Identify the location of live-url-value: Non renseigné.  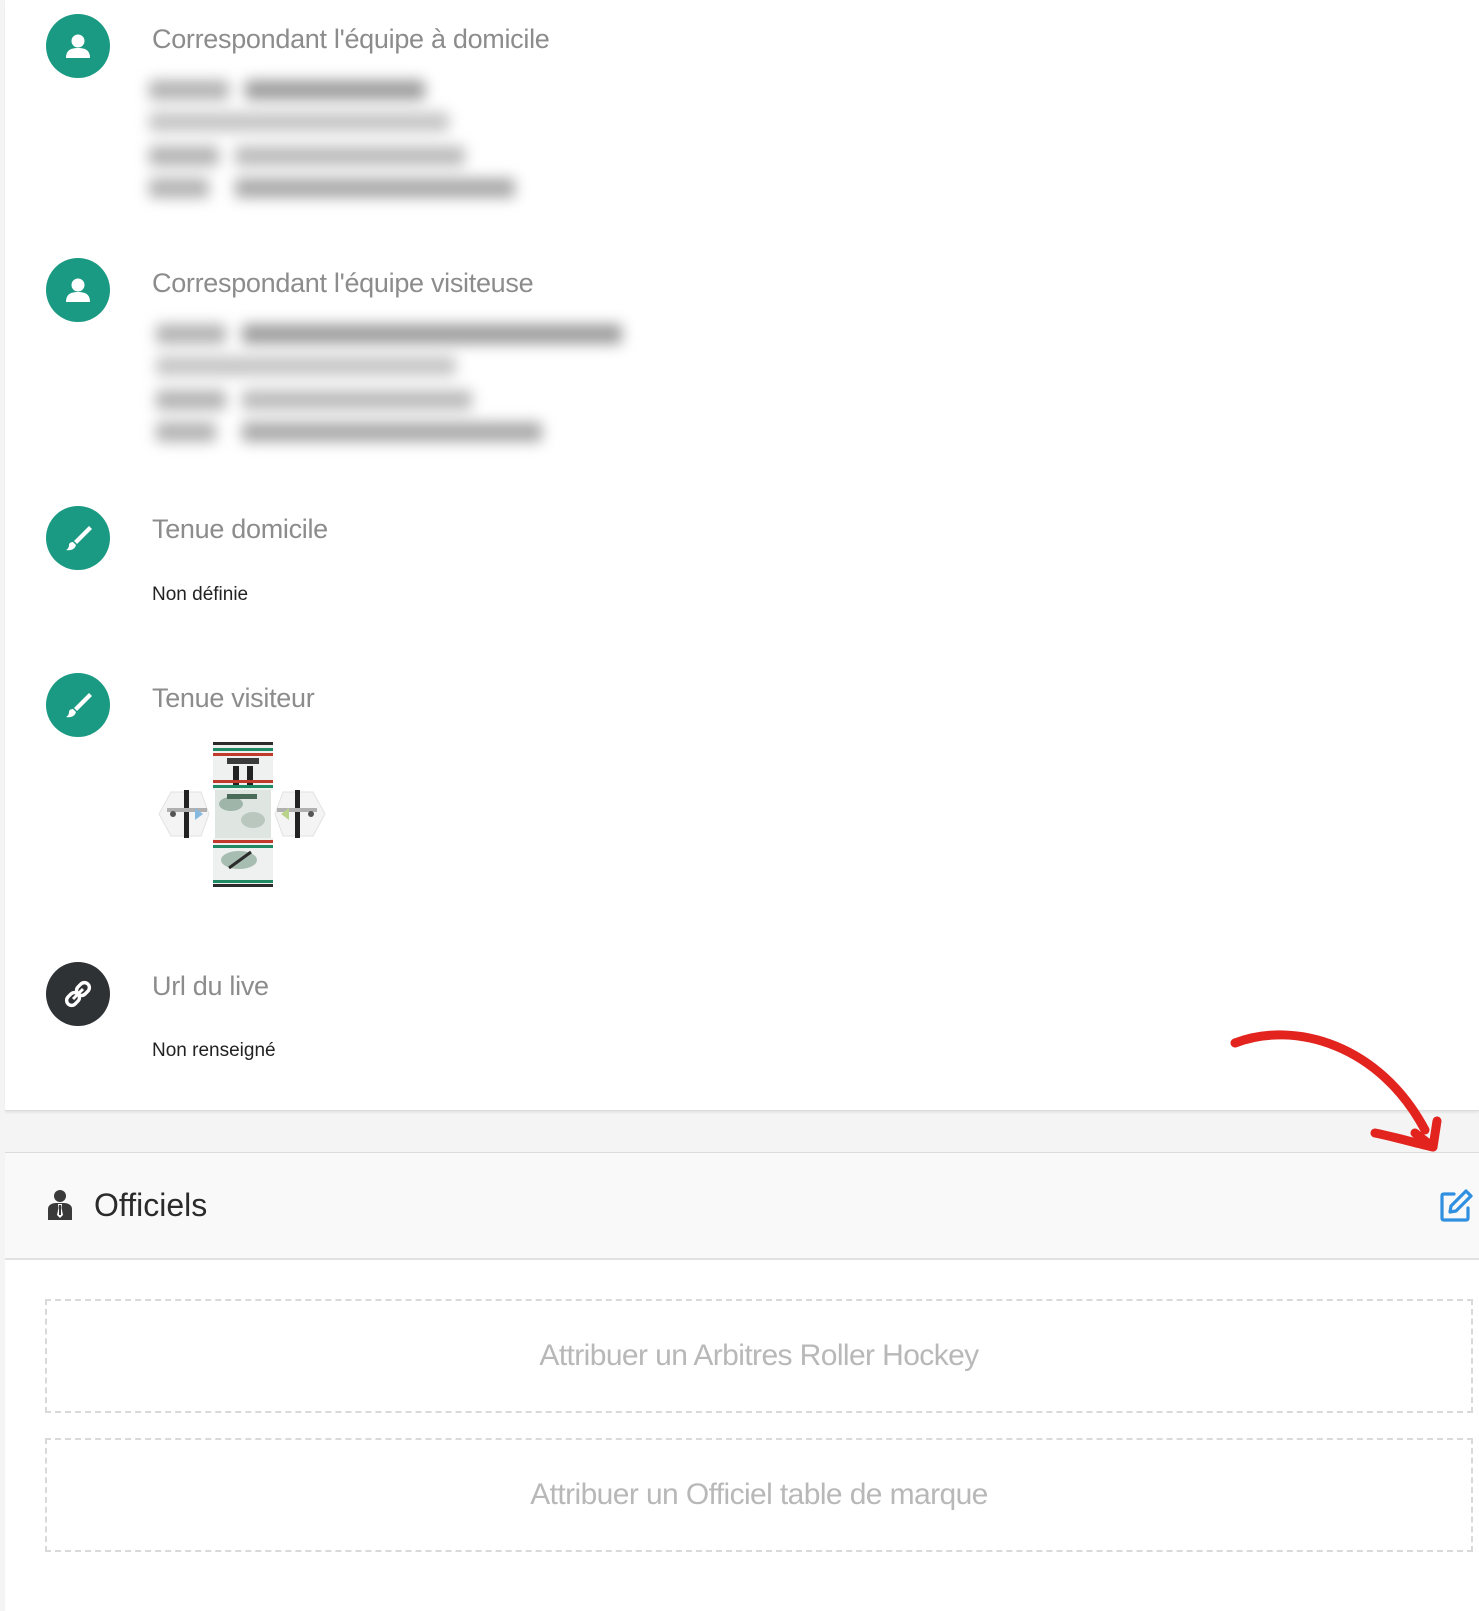
(214, 1050).